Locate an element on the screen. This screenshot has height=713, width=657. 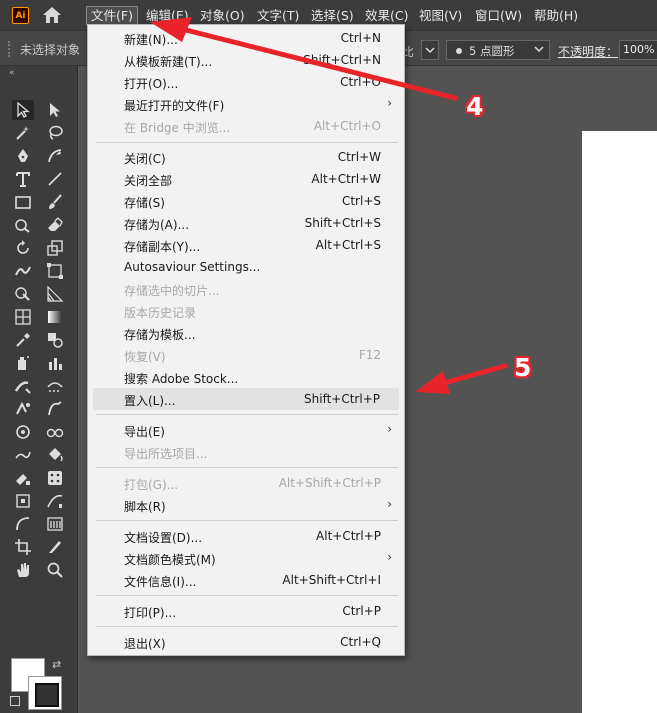
glasses-icon is located at coordinates (55, 432).